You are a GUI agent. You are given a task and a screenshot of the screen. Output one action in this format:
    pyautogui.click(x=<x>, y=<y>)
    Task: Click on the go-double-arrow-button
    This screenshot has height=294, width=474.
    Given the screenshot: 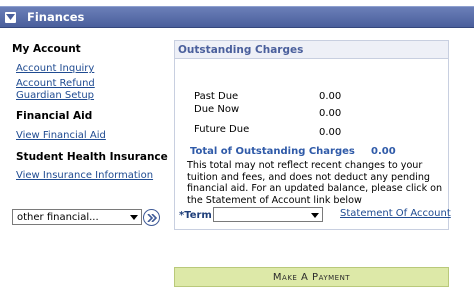 What is the action you would take?
    pyautogui.click(x=151, y=217)
    